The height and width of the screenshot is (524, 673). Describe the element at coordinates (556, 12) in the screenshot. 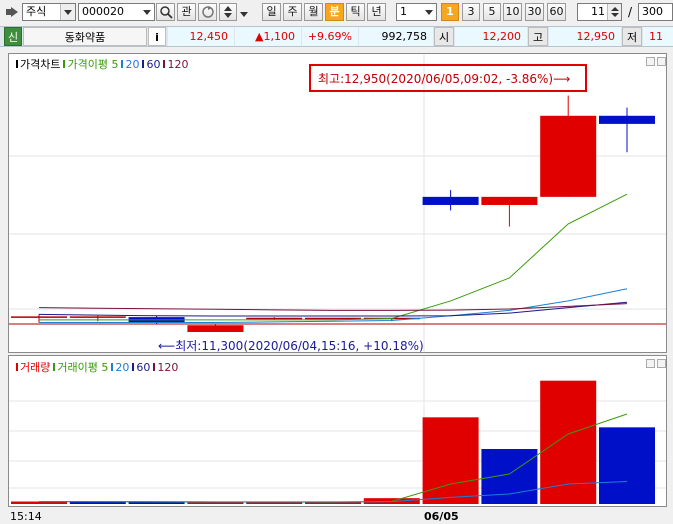

I see `interval-button-5: 60` at that location.